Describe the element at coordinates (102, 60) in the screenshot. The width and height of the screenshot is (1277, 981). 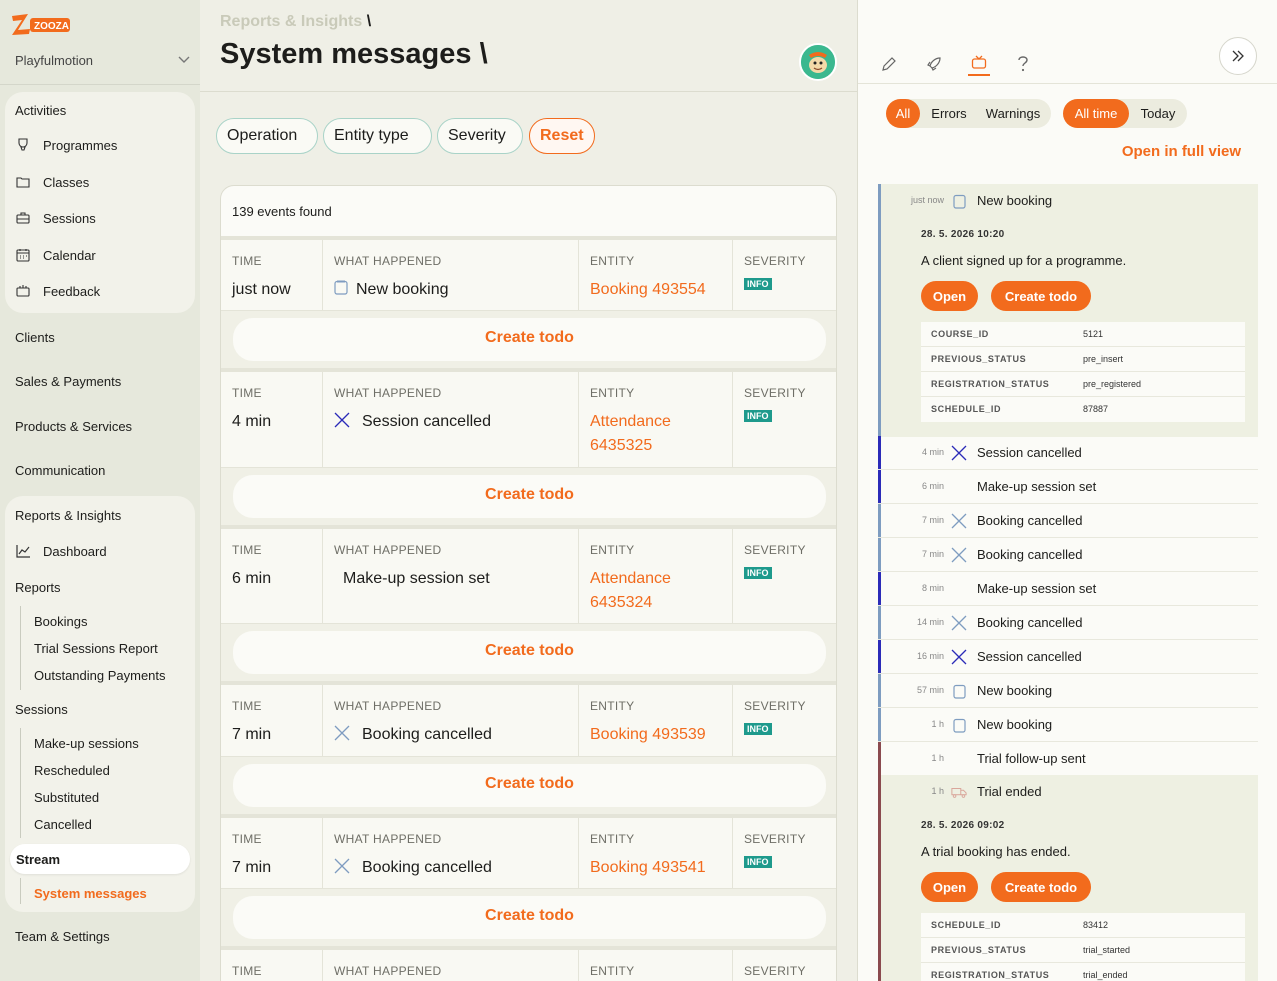
I see `org-switcher: Playfulmotion` at that location.